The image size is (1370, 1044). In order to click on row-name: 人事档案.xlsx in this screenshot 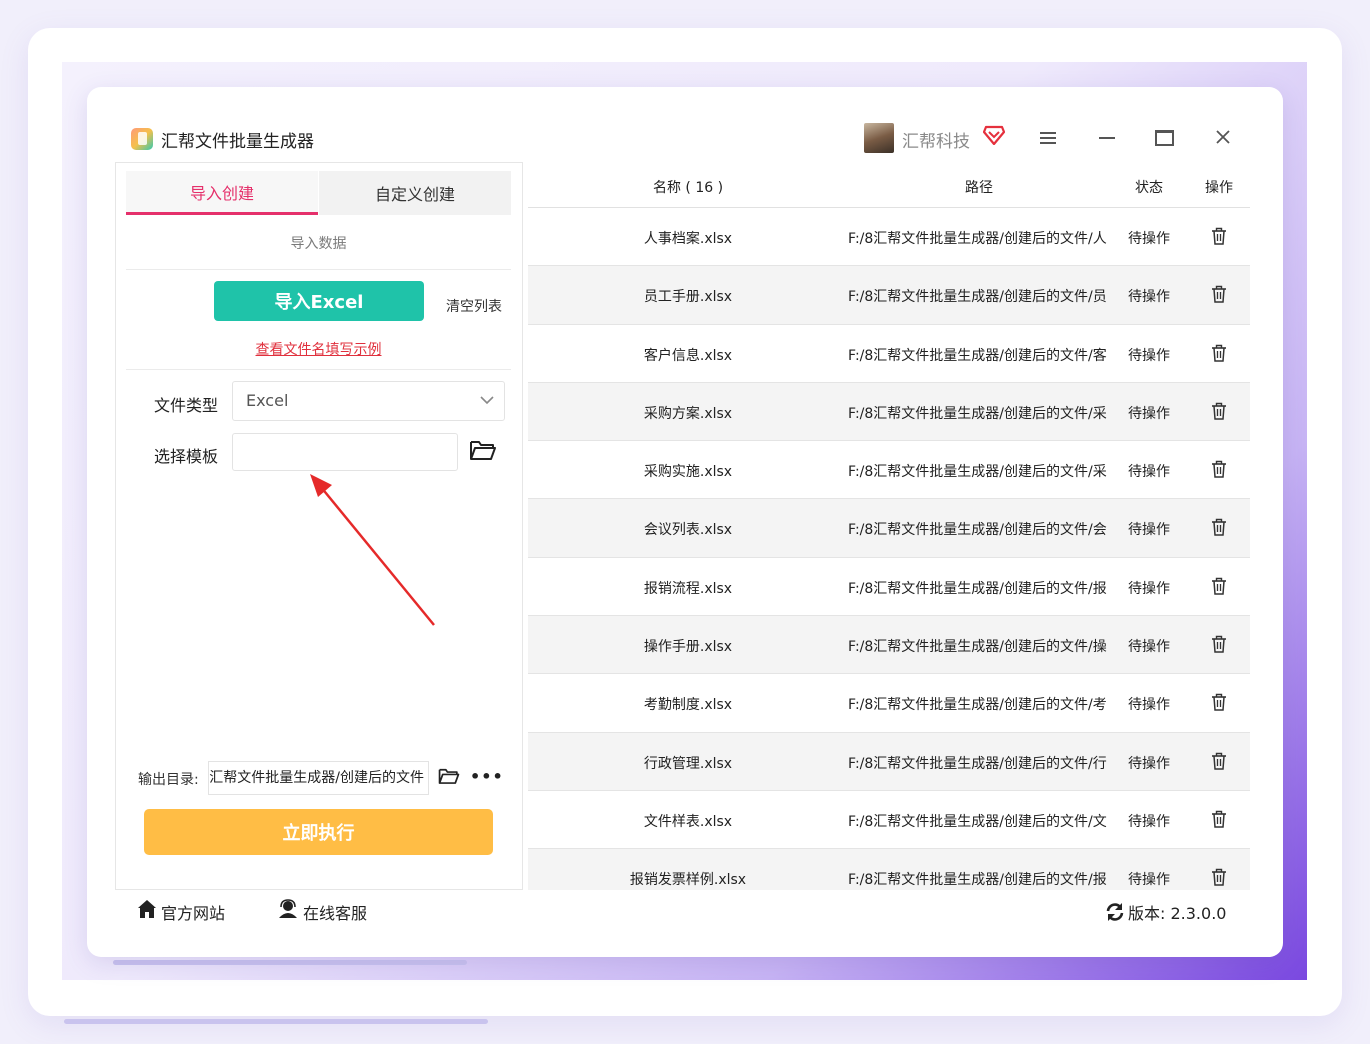, I will do `click(688, 239)`.